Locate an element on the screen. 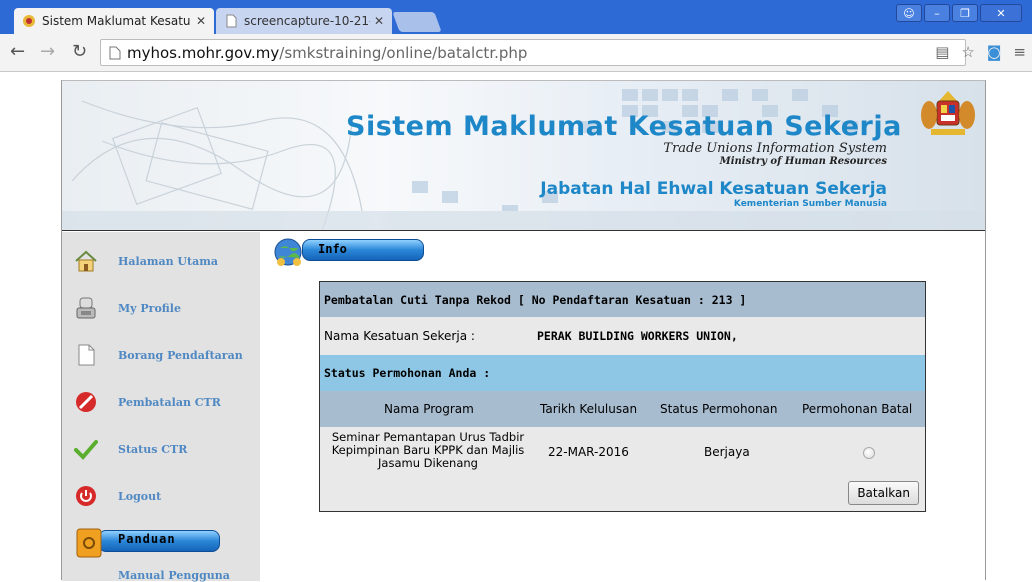 The image size is (1032, 582). window-controls: ☺ – ❐ ✕ is located at coordinates (959, 13).